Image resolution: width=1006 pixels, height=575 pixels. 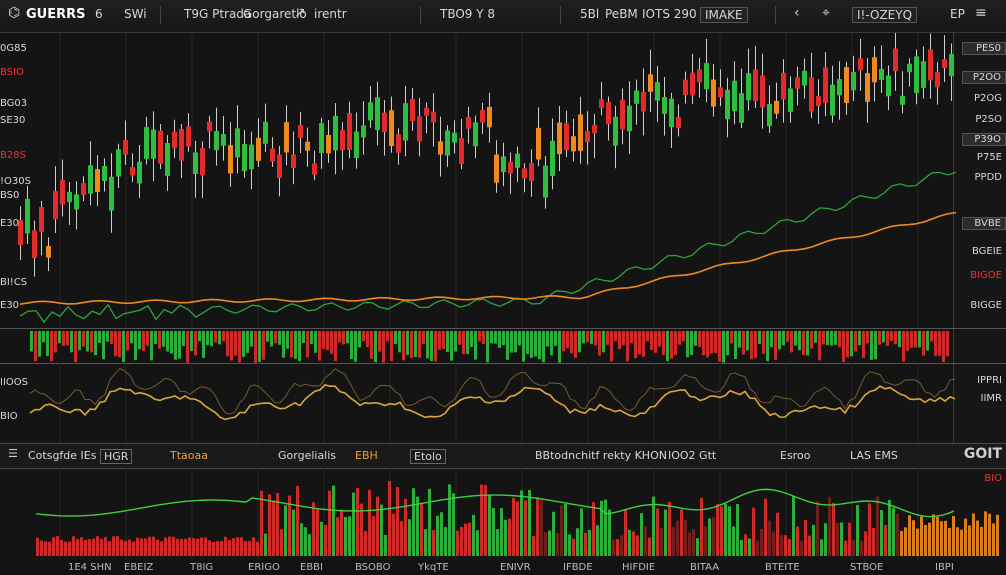 I want to click on toolbar-item: Cotsgfde IEs, so click(x=62, y=455).